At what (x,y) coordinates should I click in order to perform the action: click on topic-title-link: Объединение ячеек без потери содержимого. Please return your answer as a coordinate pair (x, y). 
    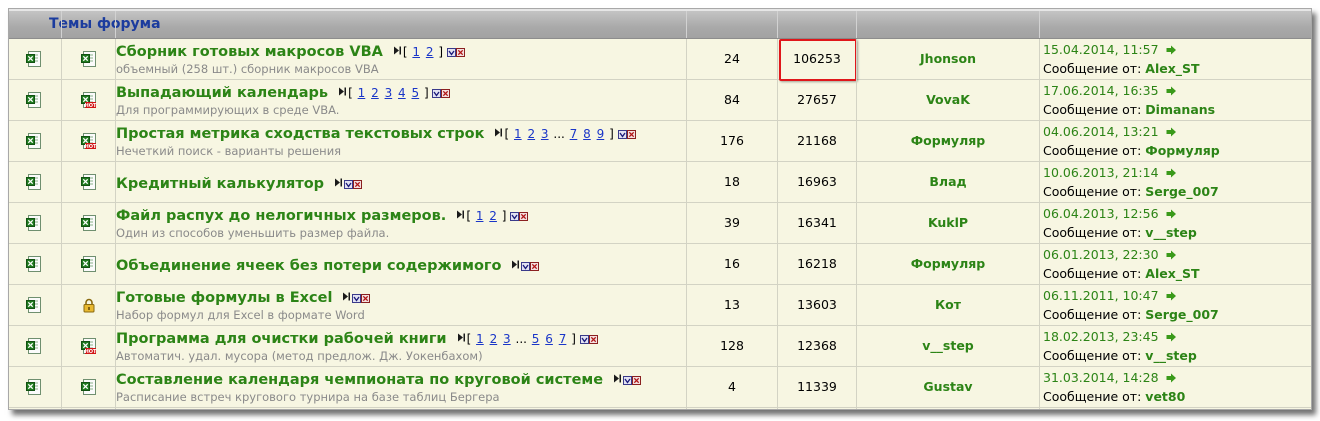
    Looking at the image, I should click on (308, 266).